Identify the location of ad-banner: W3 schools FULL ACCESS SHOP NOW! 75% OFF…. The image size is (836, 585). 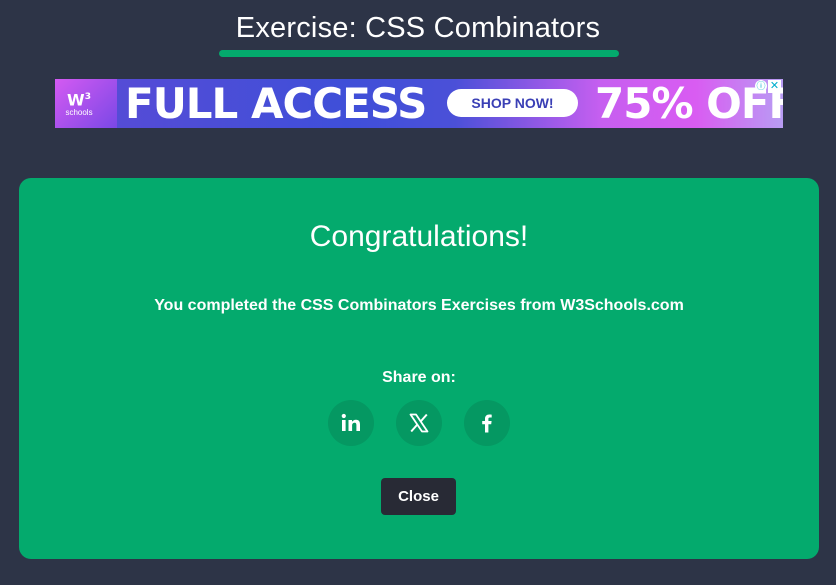
(419, 103).